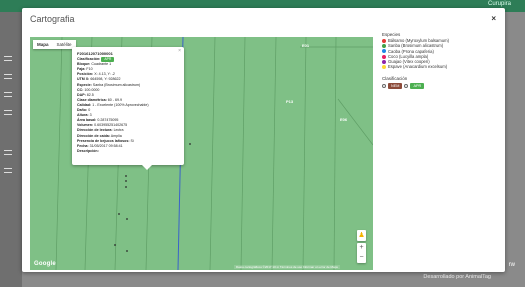 Image resolution: width=525 pixels, height=287 pixels. I want to click on info-value: 60 - 69.9, so click(114, 99).